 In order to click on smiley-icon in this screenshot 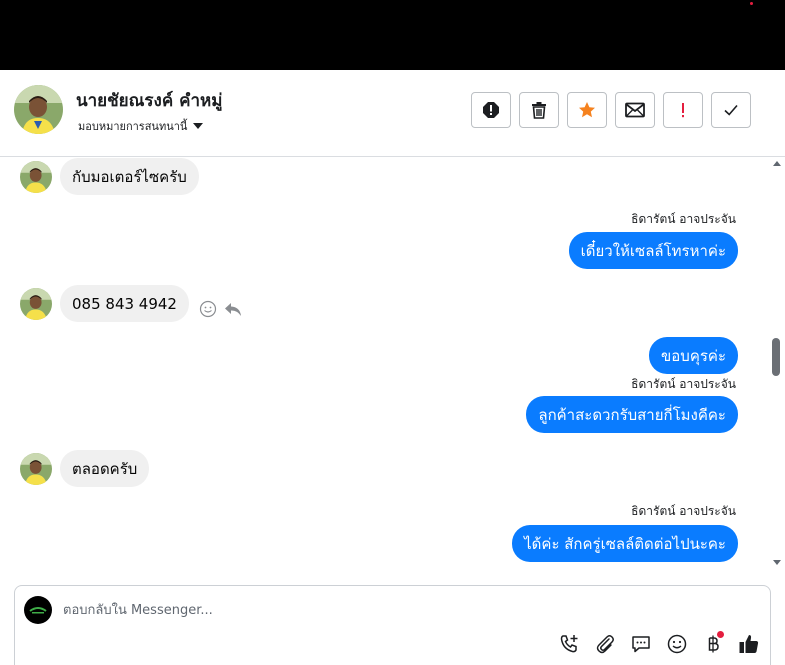, I will do `click(677, 644)`.